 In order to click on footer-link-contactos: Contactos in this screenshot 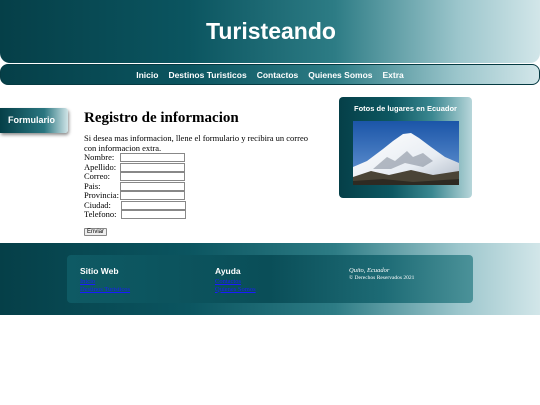, I will do `click(235, 282)`.